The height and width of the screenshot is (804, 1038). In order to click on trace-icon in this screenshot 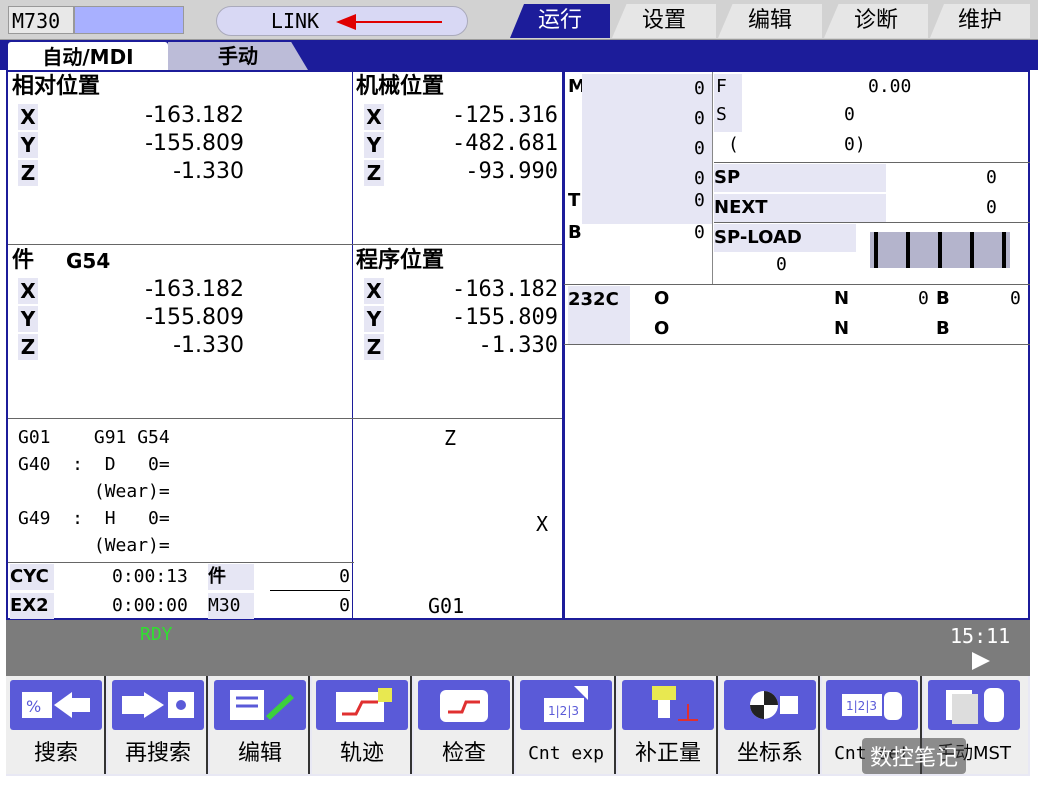, I will do `click(362, 705)`.